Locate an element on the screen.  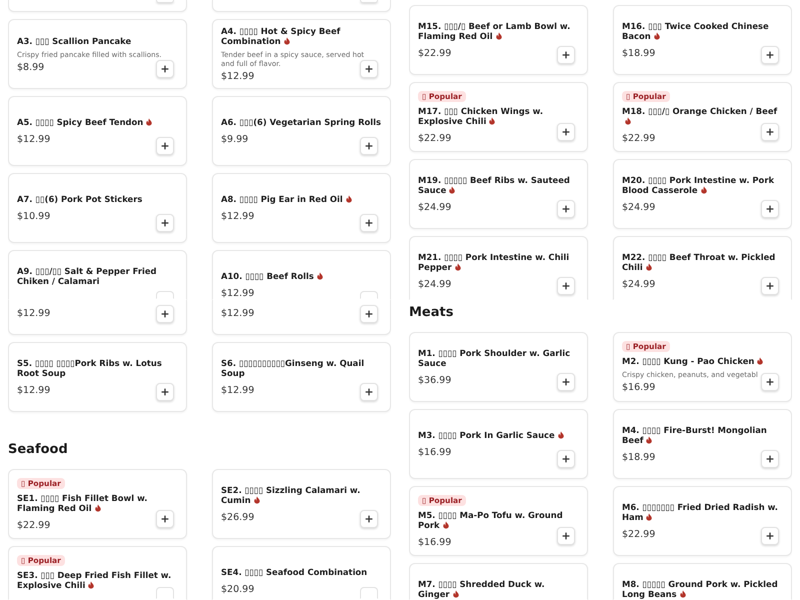
price: $26.99 is located at coordinates (237, 518).